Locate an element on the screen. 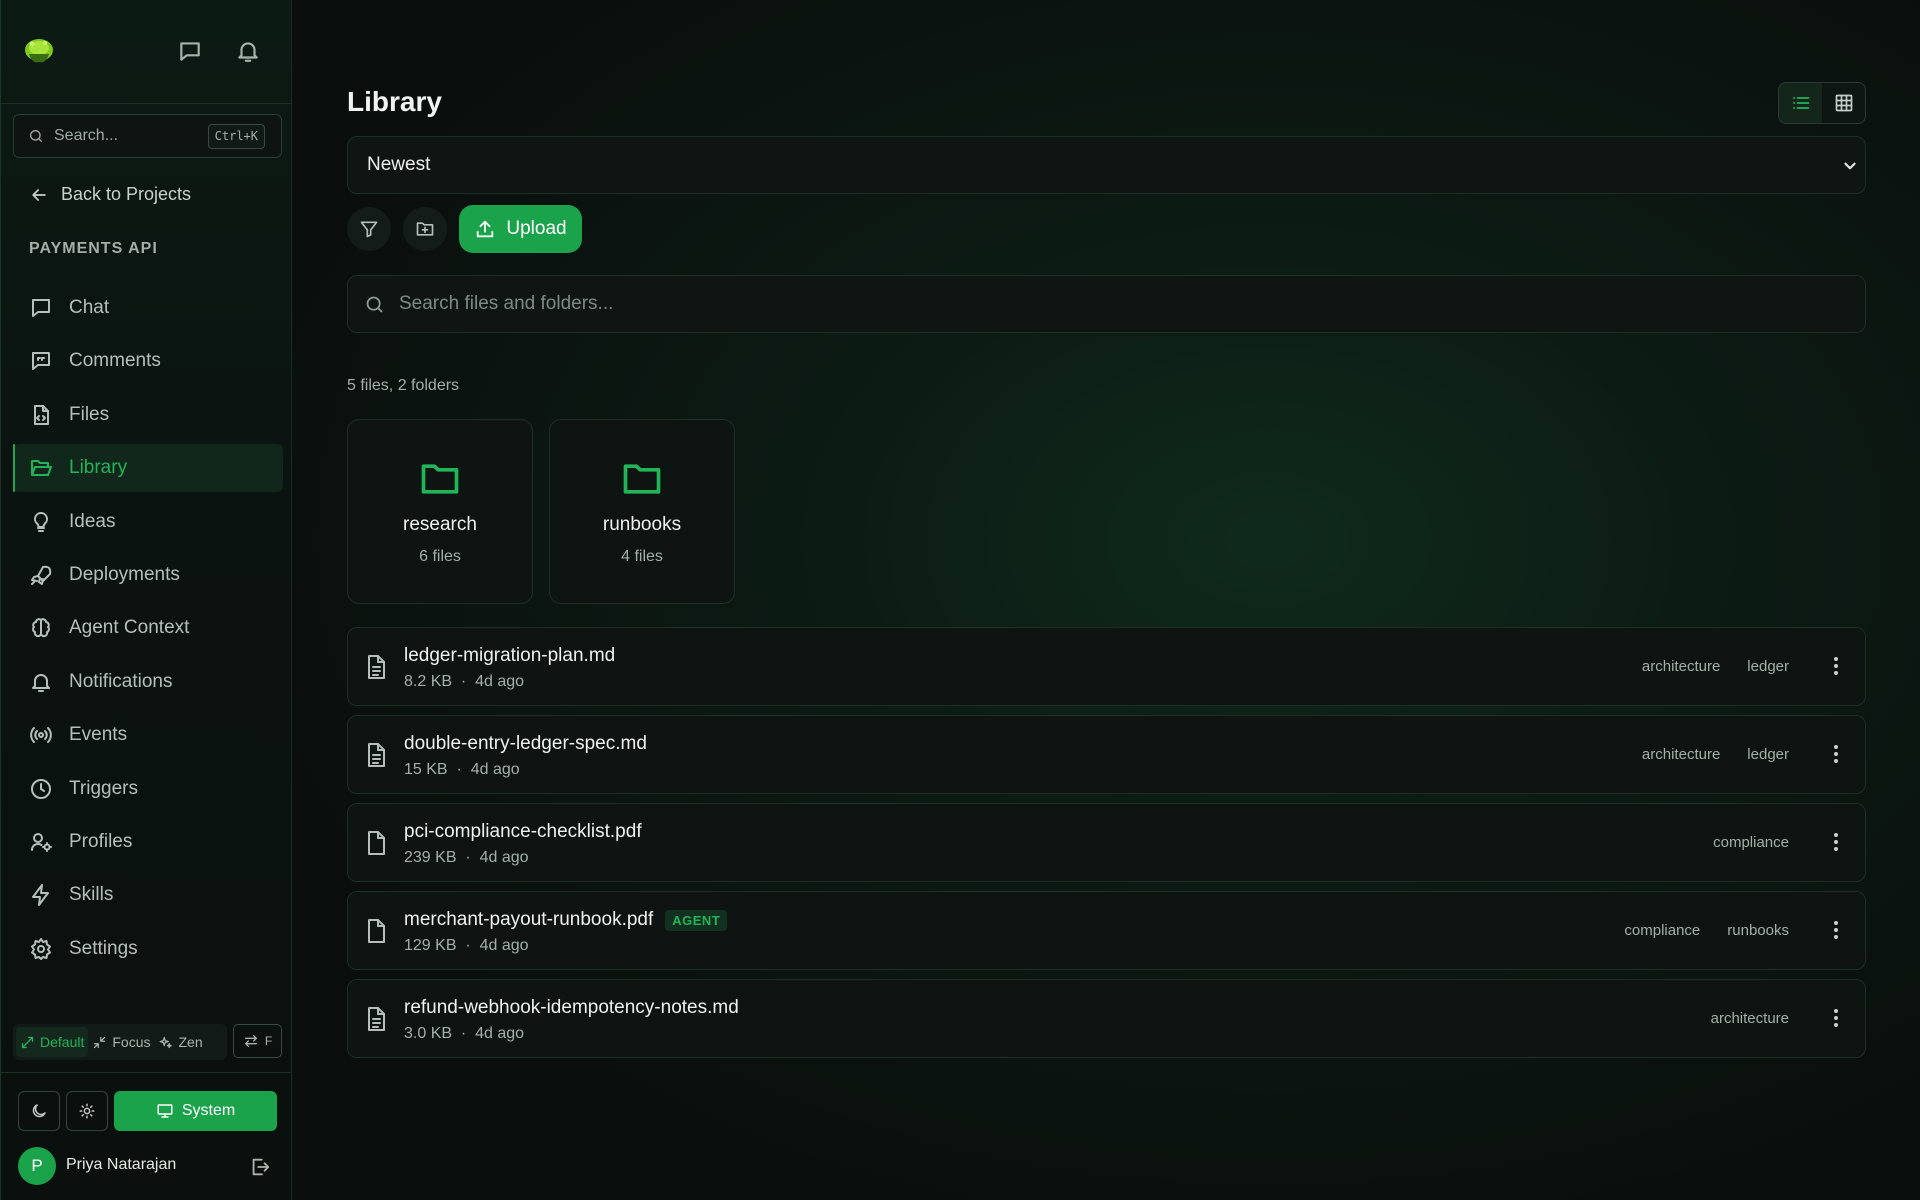 Image resolution: width=1920 pixels, height=1200 pixels. sidebar-item-ideas: Ideas is located at coordinates (148, 522).